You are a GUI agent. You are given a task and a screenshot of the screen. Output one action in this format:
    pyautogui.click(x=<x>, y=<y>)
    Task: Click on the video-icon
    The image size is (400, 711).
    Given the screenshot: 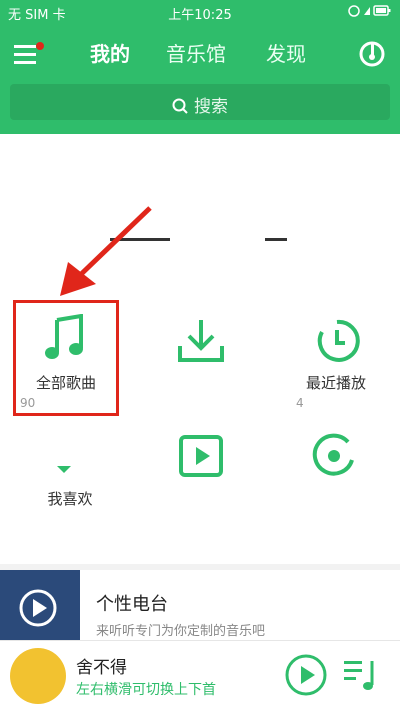 What is the action you would take?
    pyautogui.click(x=201, y=456)
    